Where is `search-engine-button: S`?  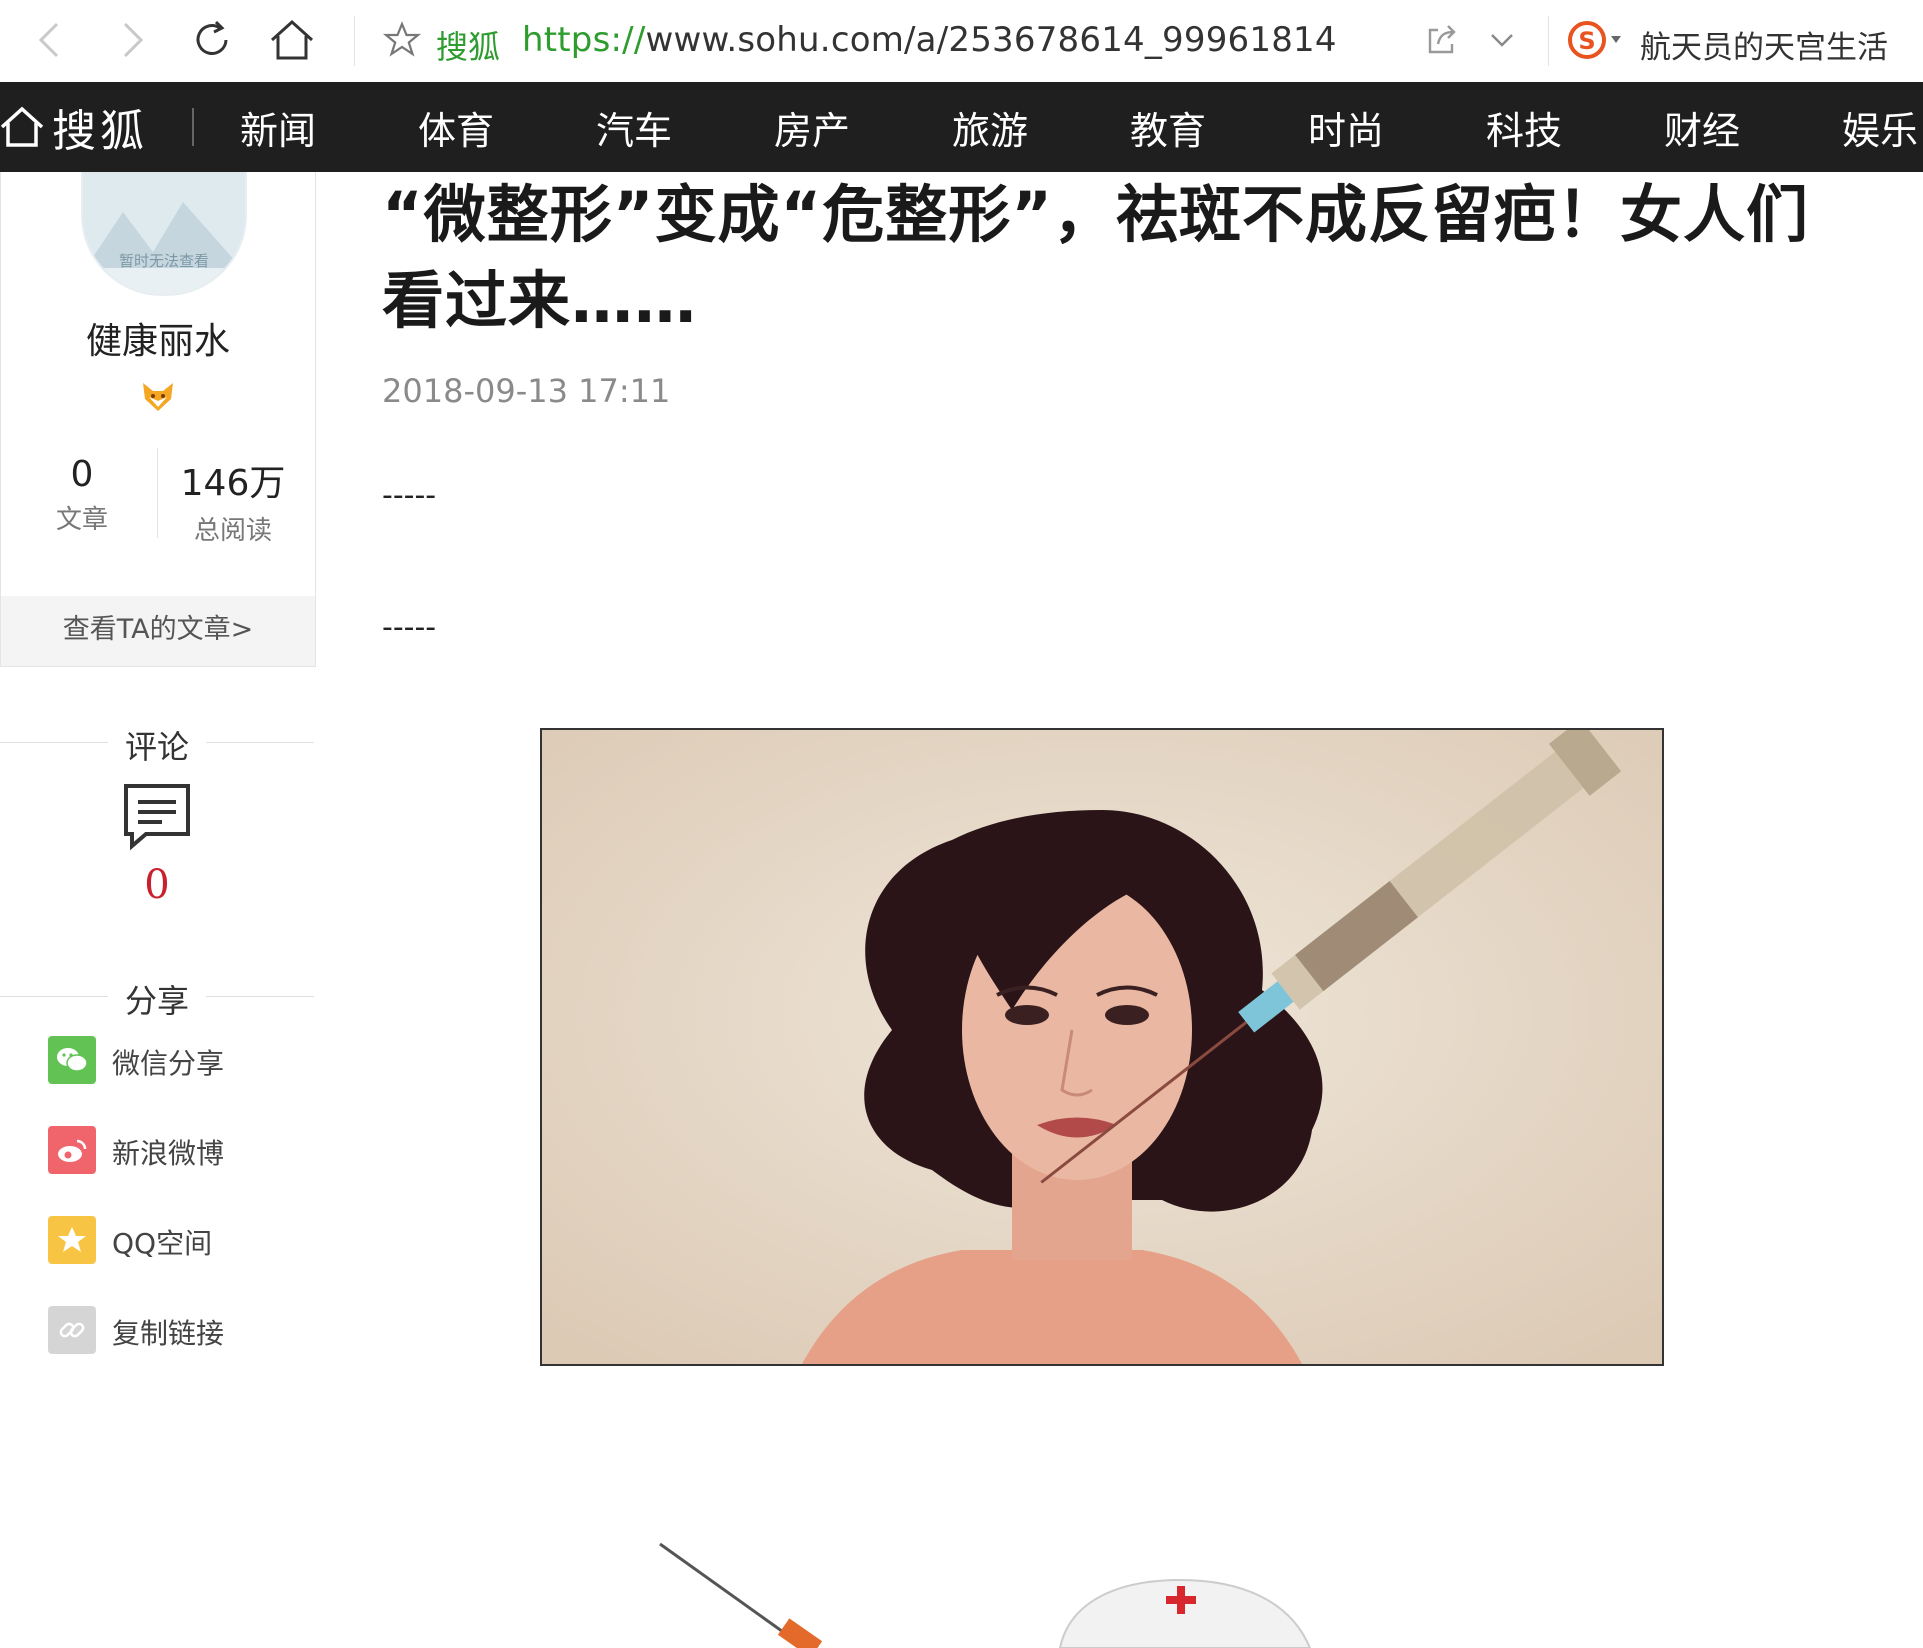
search-engine-button: S is located at coordinates (1595, 40).